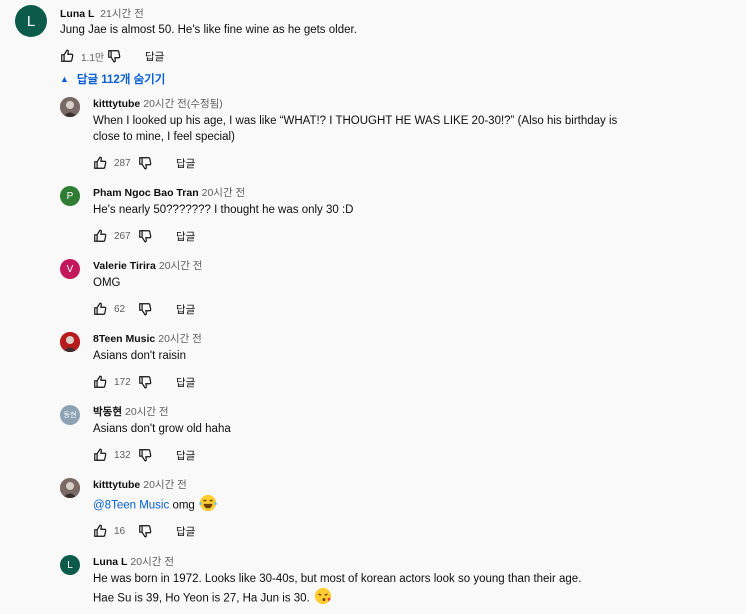  Describe the element at coordinates (70, 415) in the screenshot. I see `avatar: 동현` at that location.